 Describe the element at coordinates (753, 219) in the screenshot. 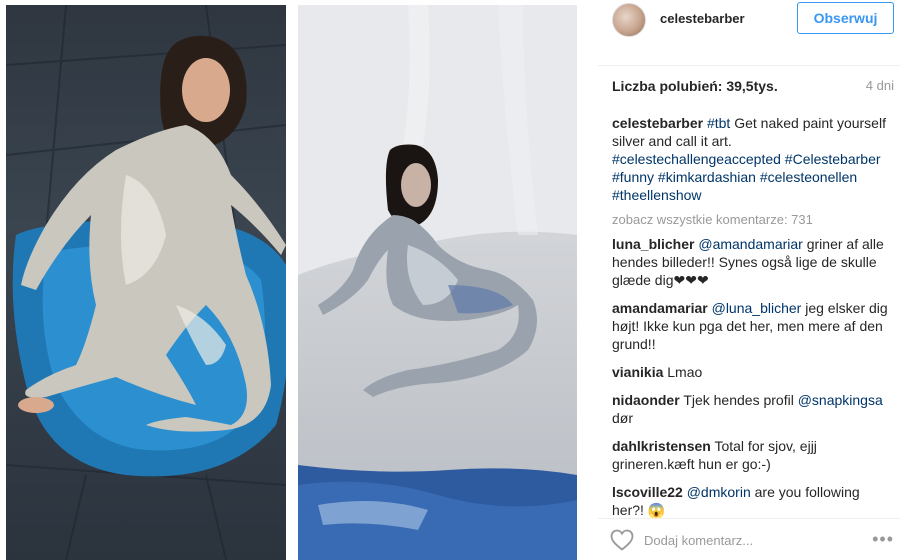

I see `view-all-comments-link: zobacz wszystkie komentarze: 731` at that location.